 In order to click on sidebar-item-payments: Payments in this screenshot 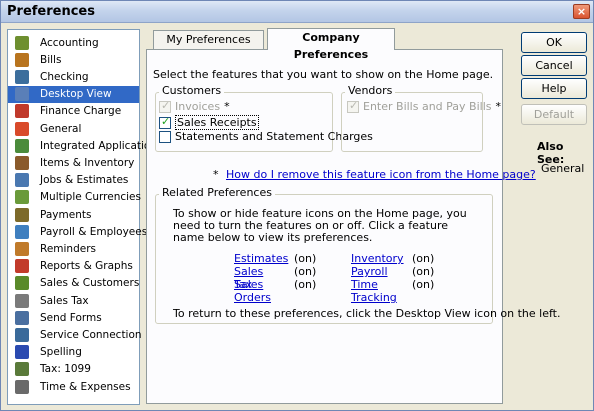, I will do `click(73, 214)`.